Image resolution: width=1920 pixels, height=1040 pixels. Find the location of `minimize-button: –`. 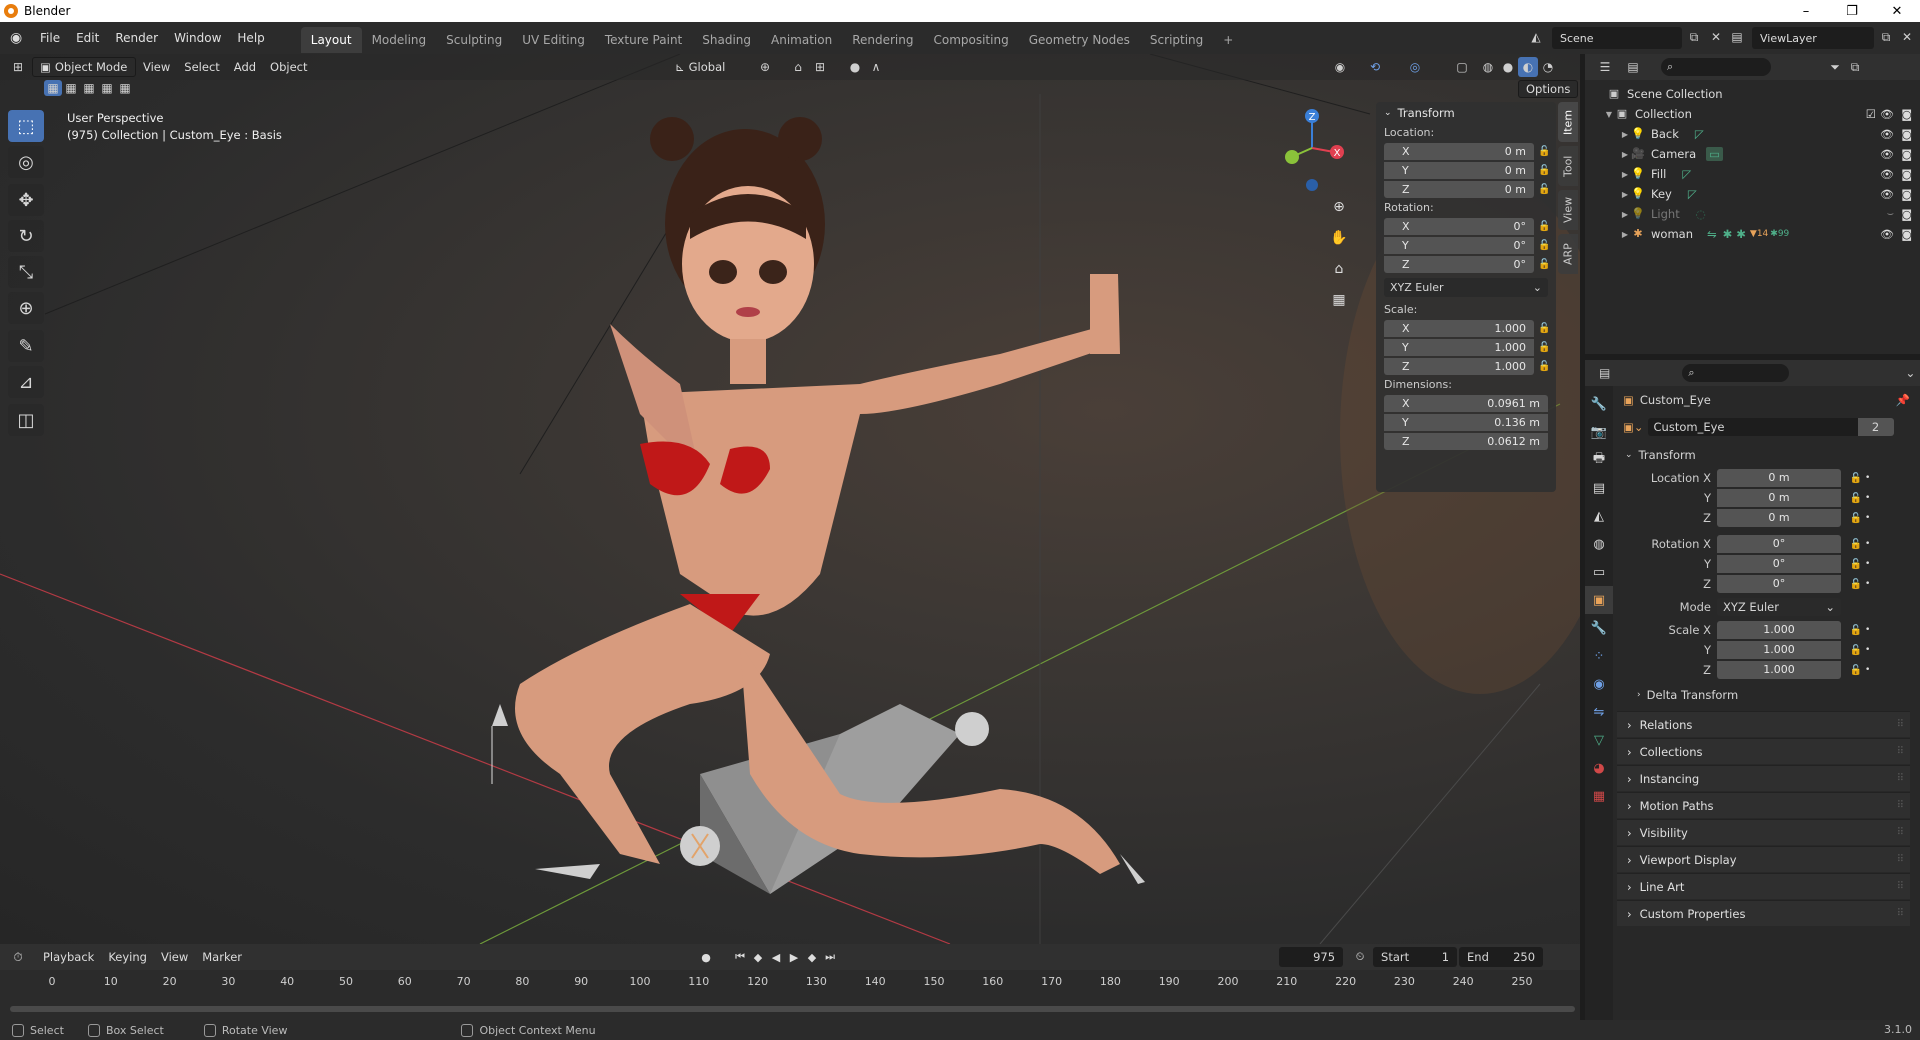

minimize-button: – is located at coordinates (1806, 11).